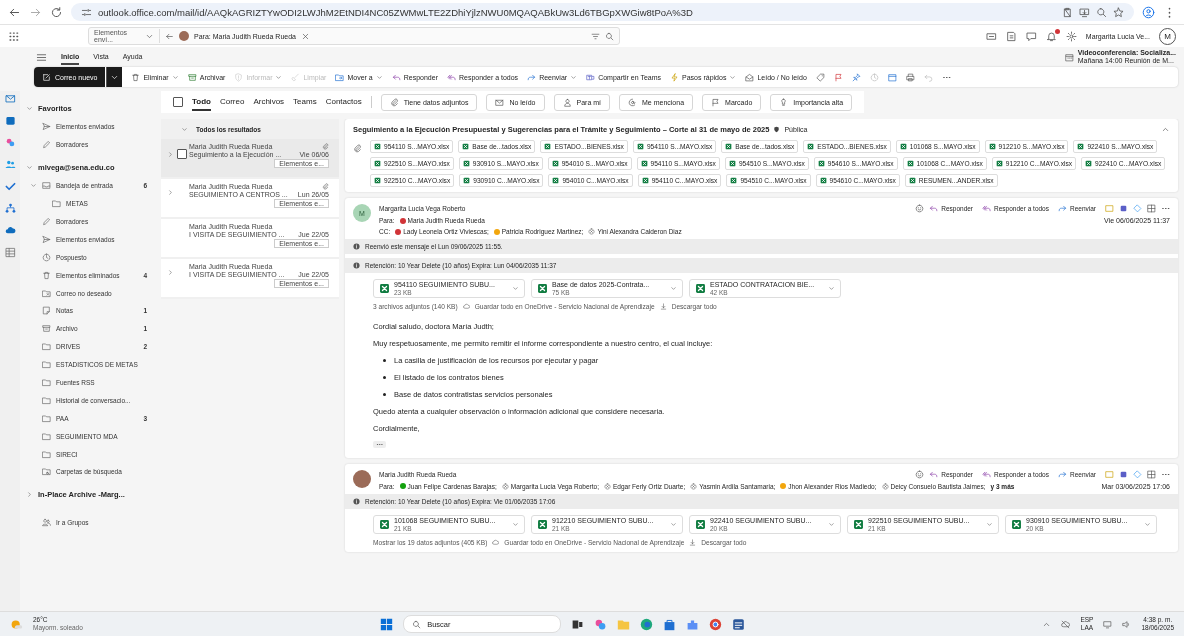 The image size is (1184, 636). What do you see at coordinates (269, 102) in the screenshot?
I see `search-tab: Archivos` at bounding box center [269, 102].